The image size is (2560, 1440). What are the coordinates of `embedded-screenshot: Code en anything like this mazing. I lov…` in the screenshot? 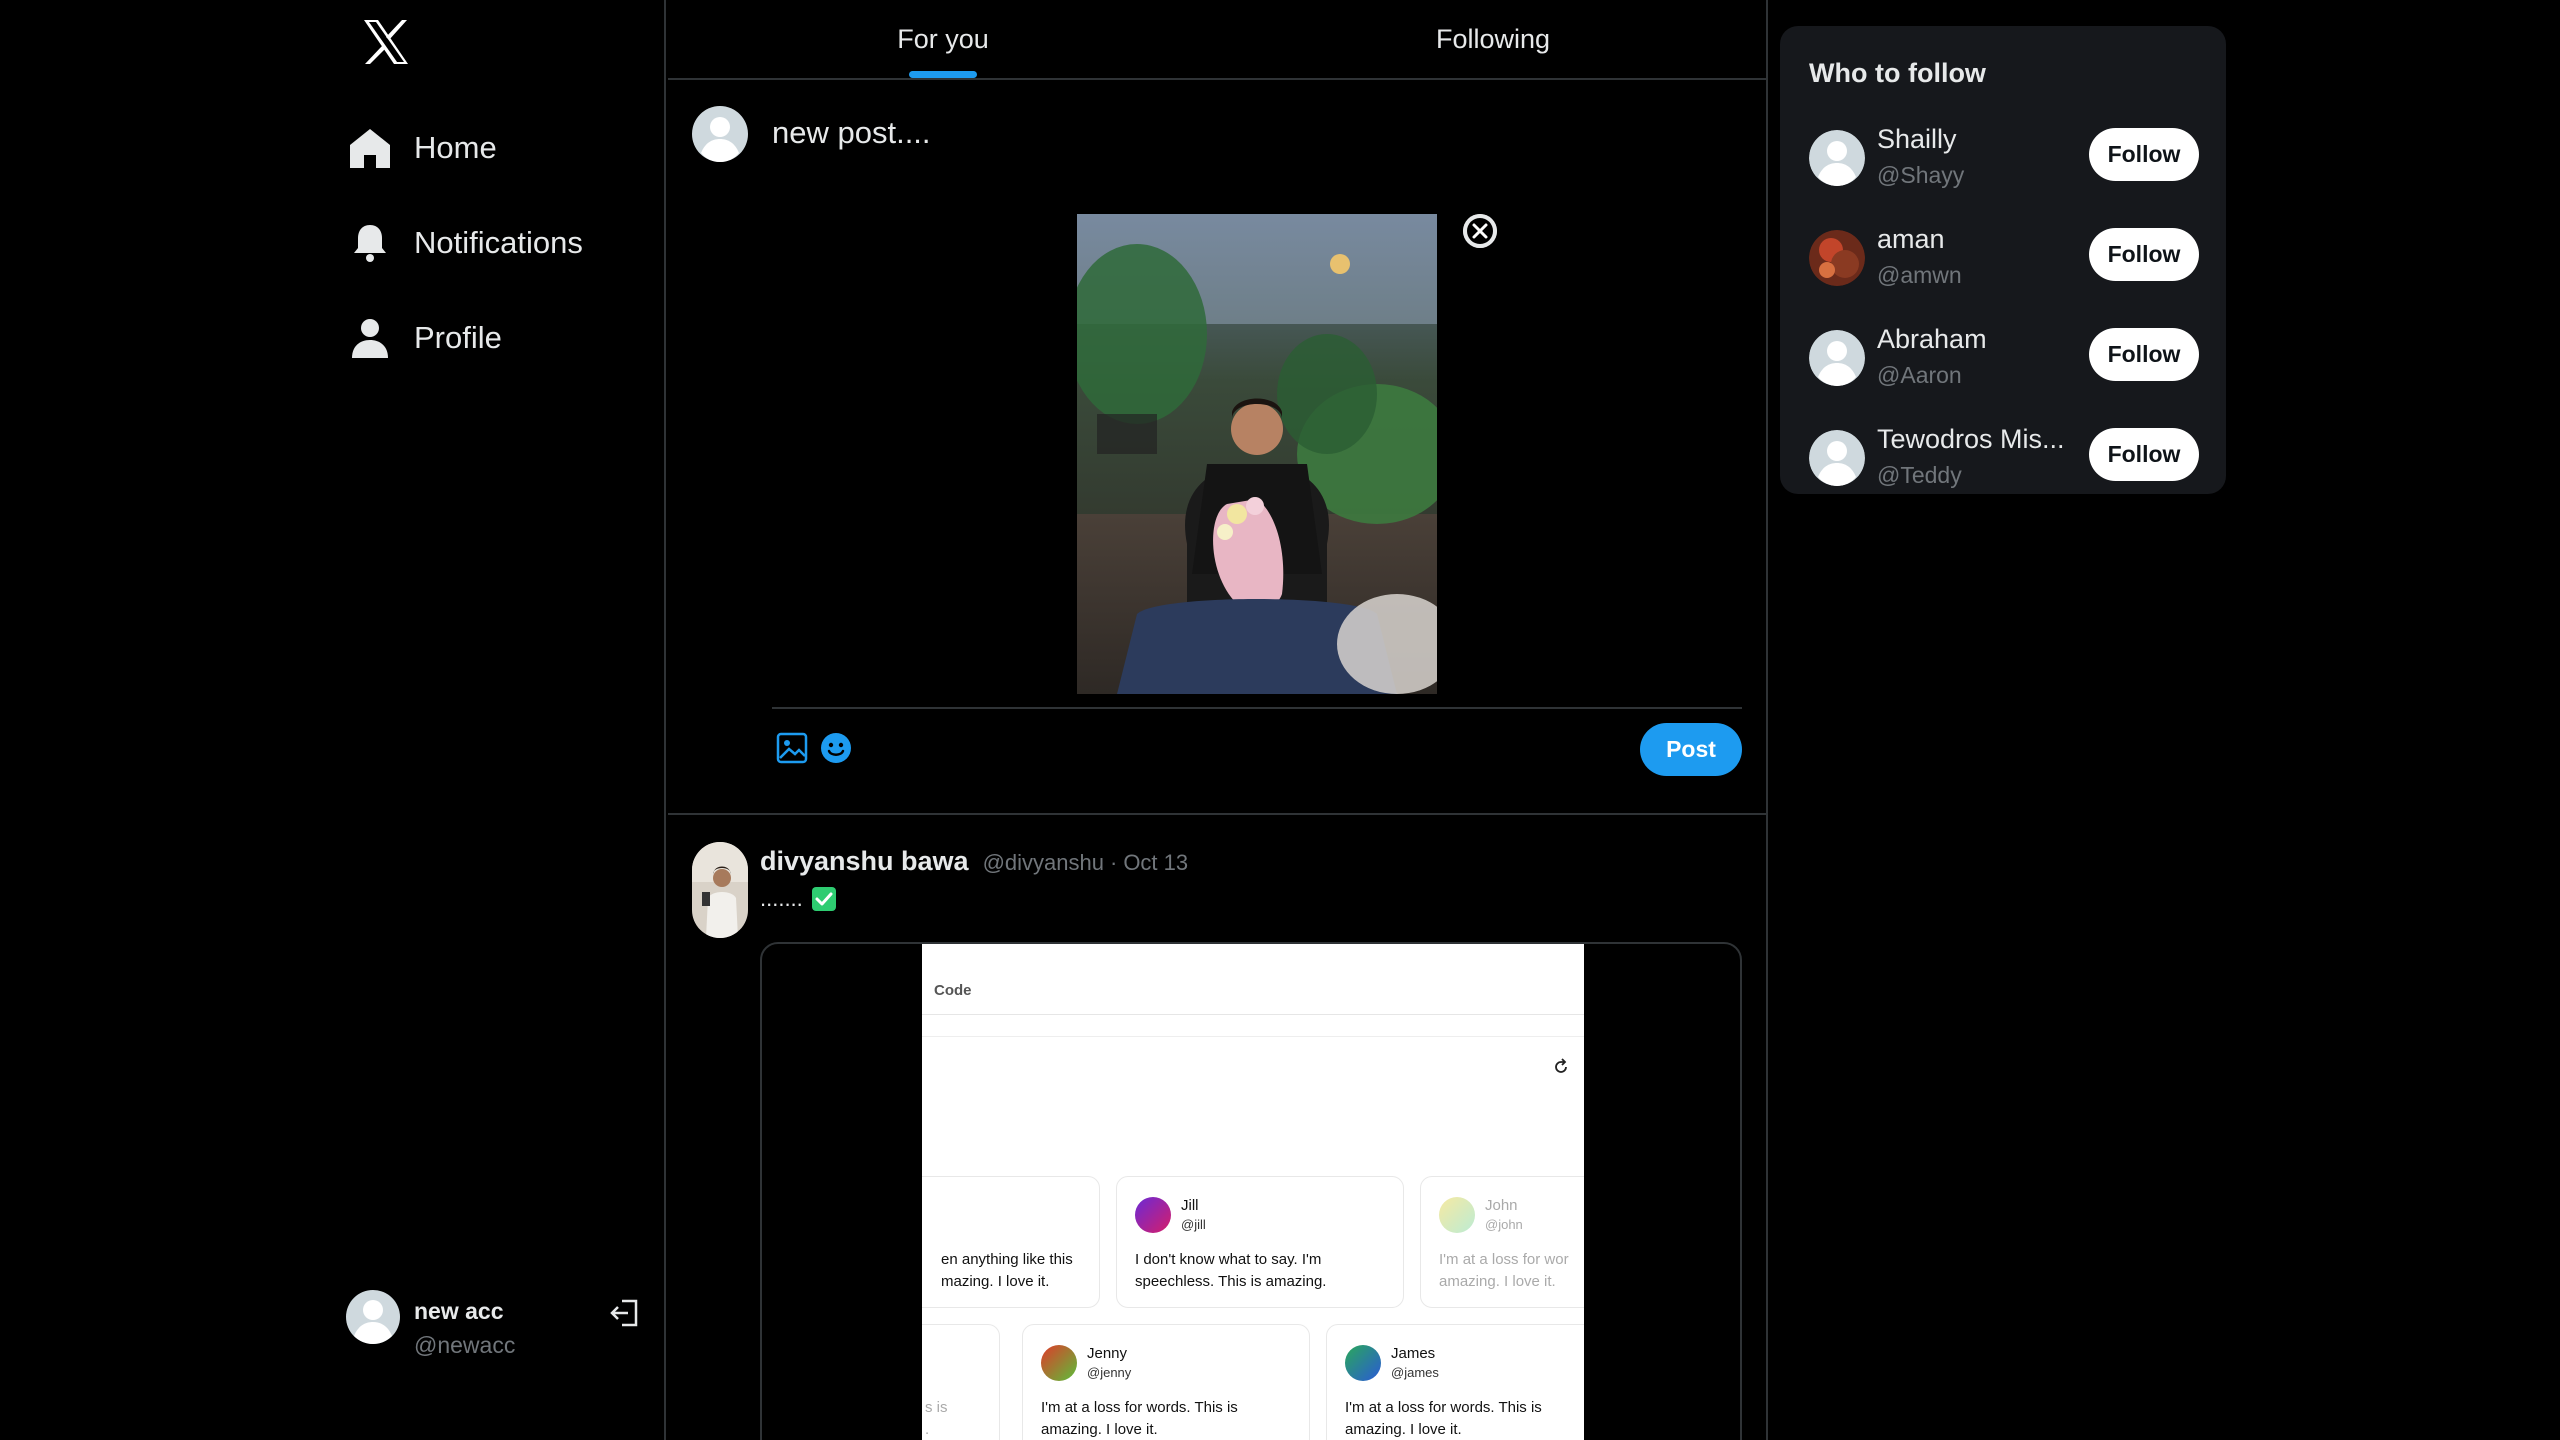 It's located at (1253, 1192).